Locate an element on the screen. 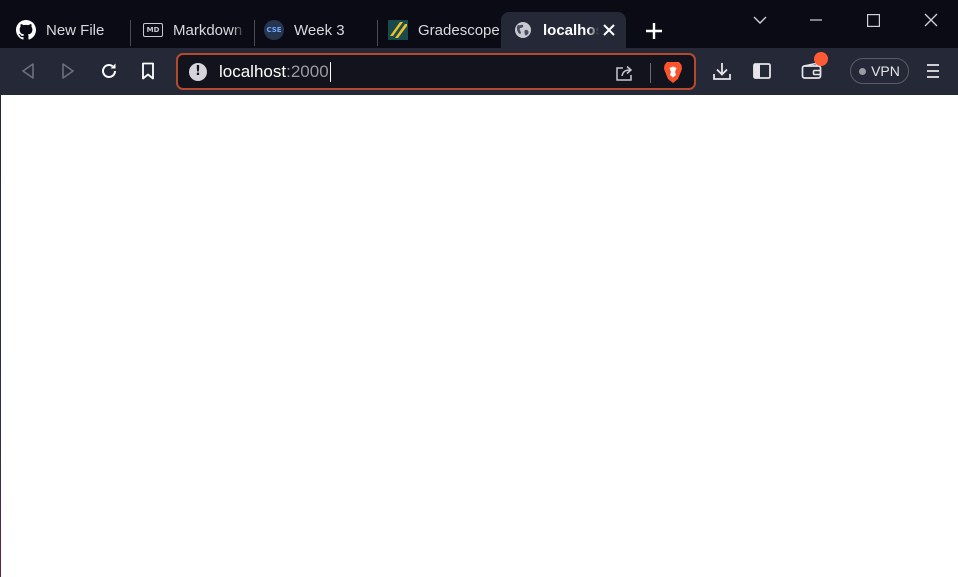  chevron-down-icon is located at coordinates (760, 20).